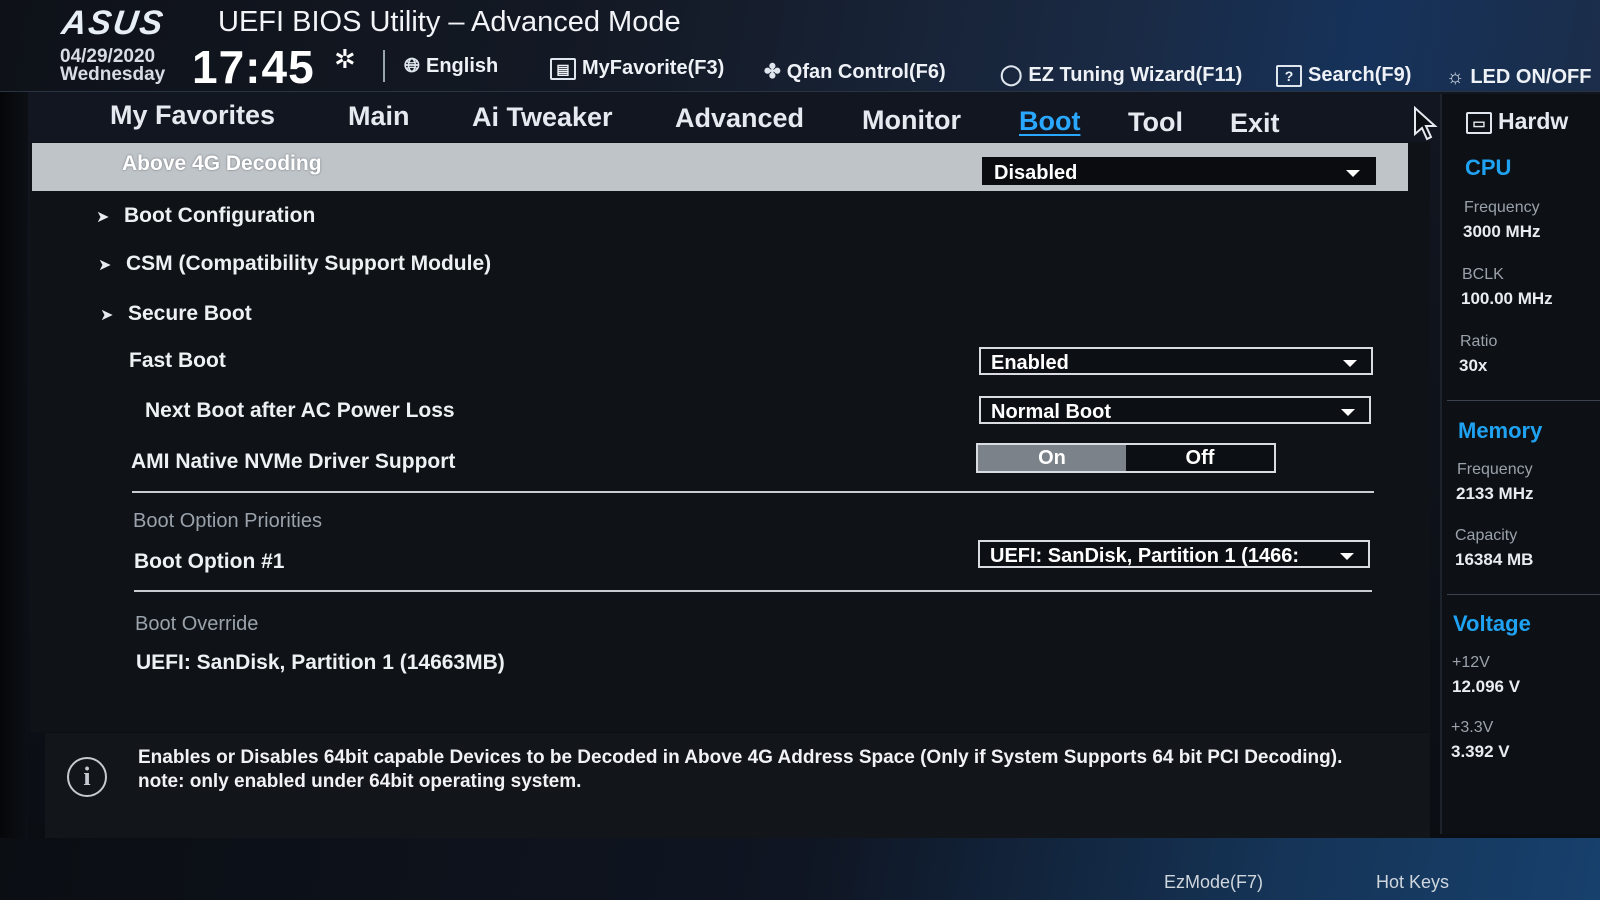  I want to click on monitor-icon: ▭, so click(1479, 122).